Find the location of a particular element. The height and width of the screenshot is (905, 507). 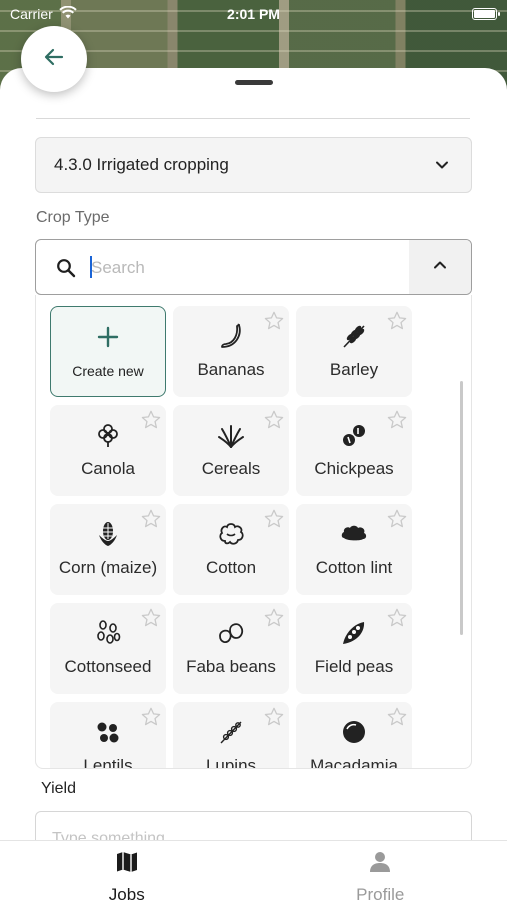

wifi-icon is located at coordinates (68, 14).